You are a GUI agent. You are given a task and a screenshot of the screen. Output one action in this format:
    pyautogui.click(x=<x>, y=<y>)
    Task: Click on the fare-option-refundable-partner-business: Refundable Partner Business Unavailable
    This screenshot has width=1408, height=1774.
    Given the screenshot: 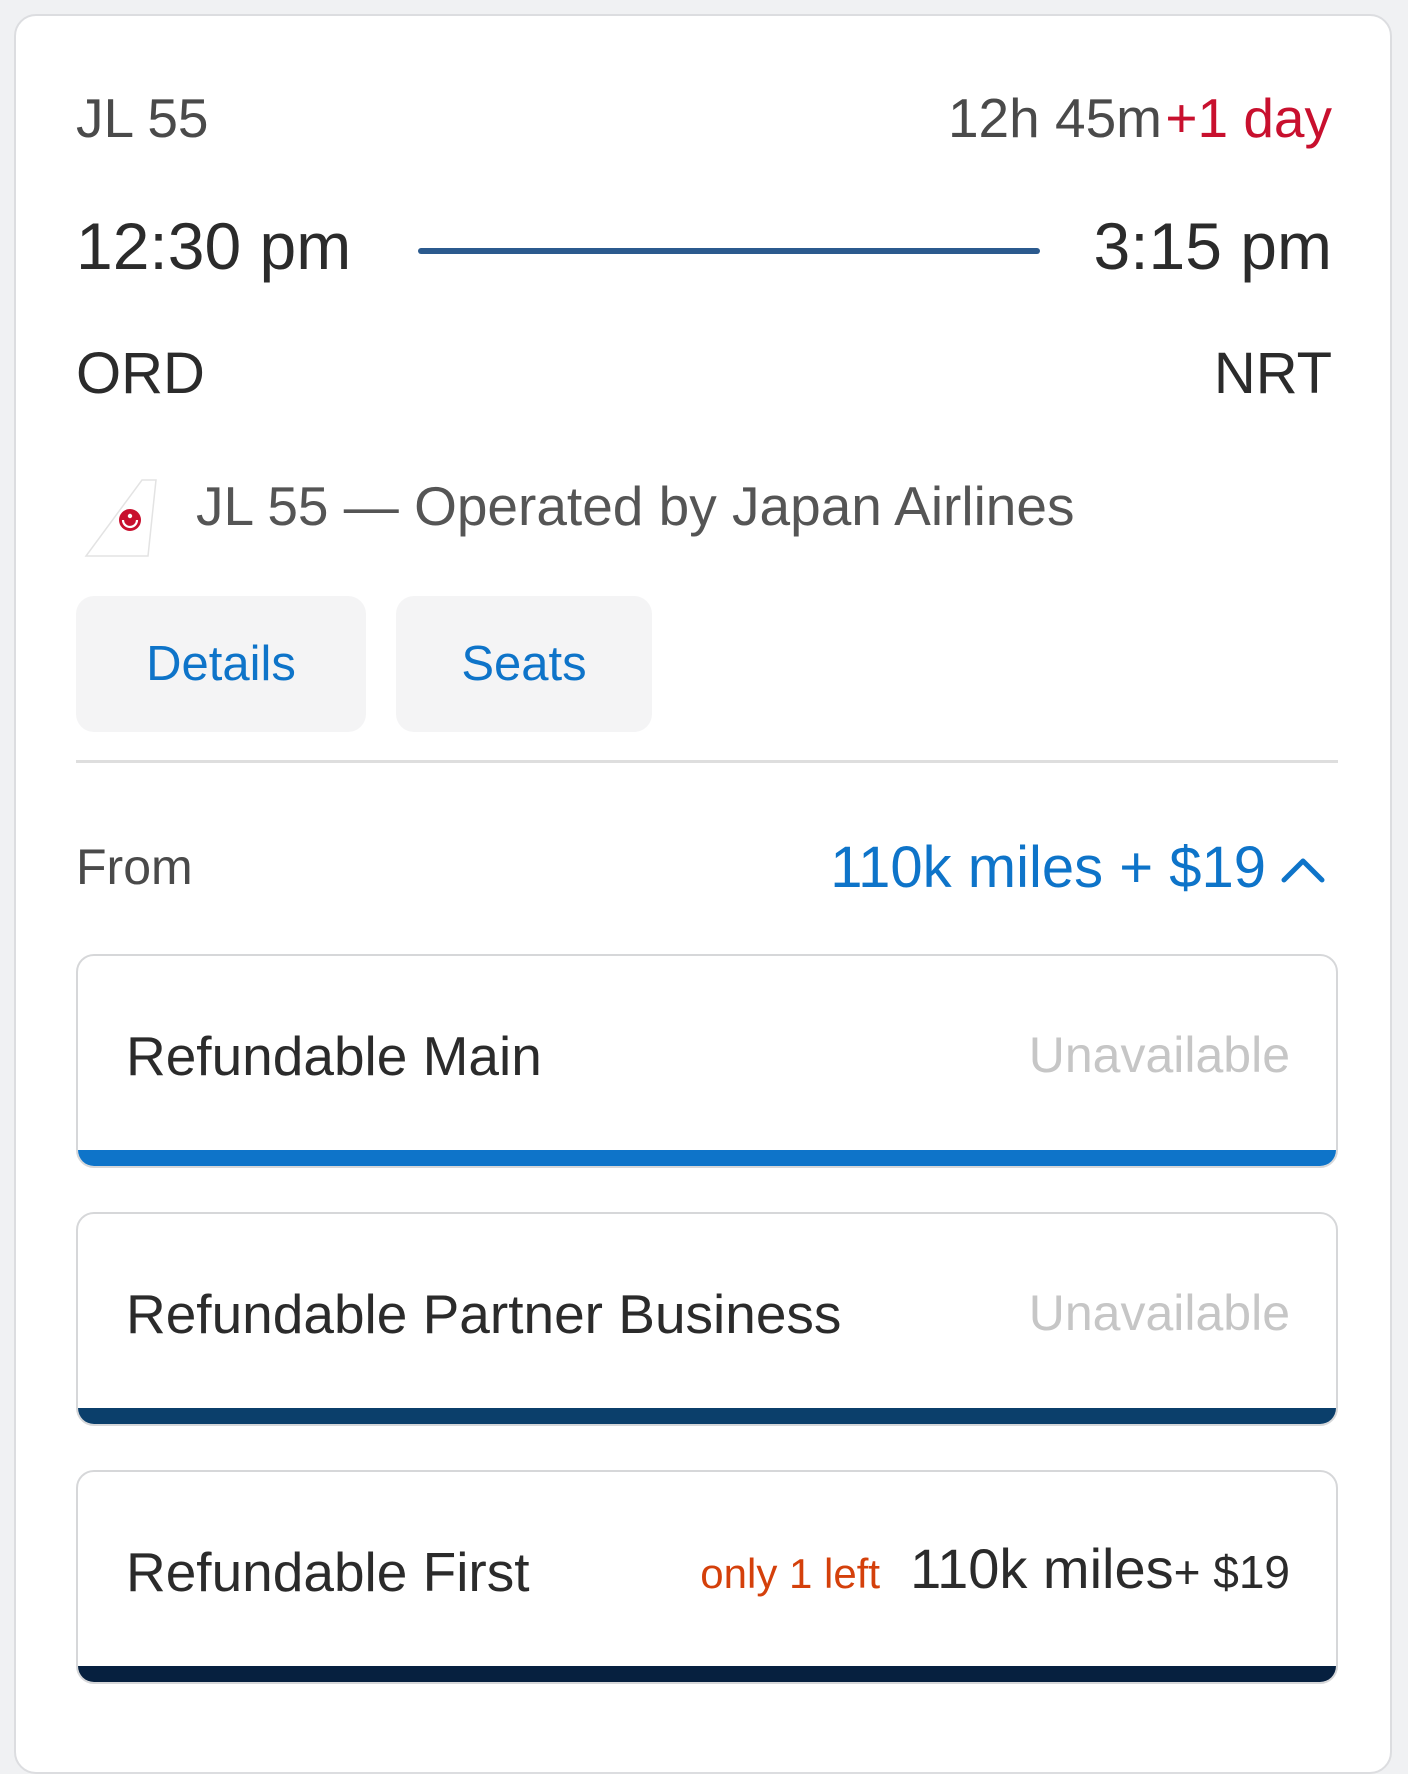 What is the action you would take?
    pyautogui.click(x=707, y=1319)
    